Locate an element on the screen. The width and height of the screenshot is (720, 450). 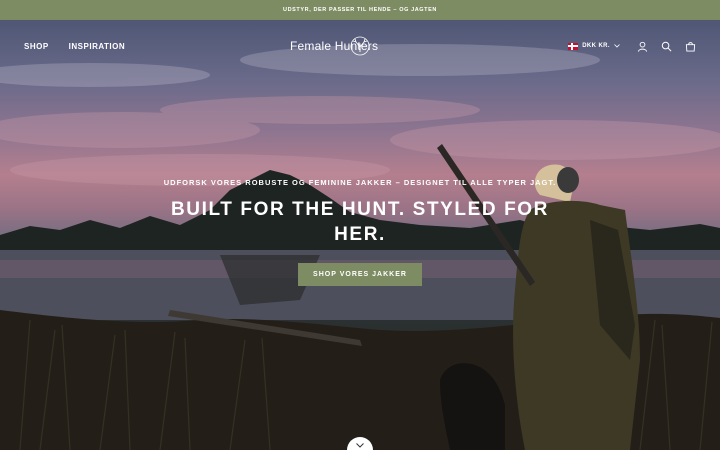
logo-text: Female Hunters is located at coordinates (334, 46).